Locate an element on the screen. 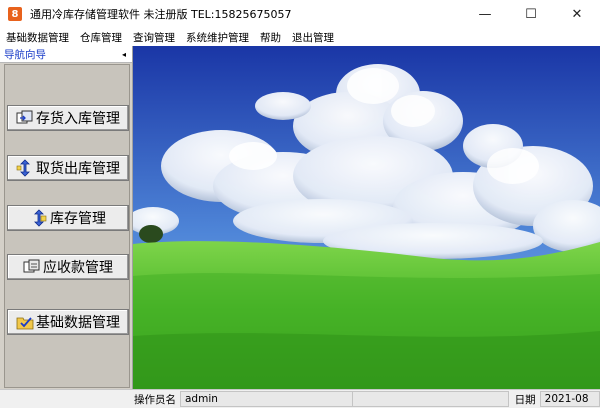  stock-out-icon is located at coordinates (23, 168).